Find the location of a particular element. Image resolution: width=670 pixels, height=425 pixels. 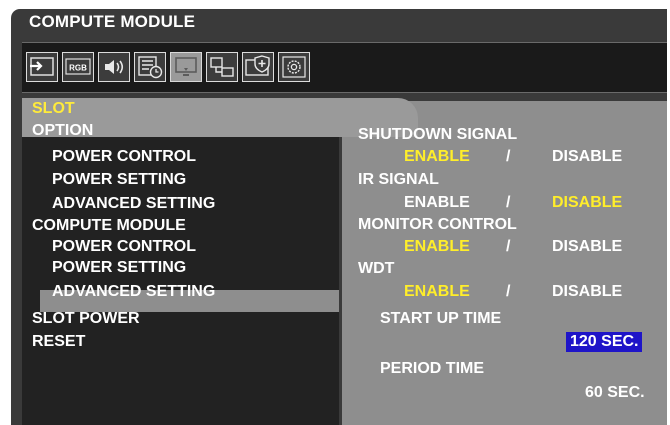

menu-item-cm-advanced-setting: ADVANCED SETTING is located at coordinates (133, 292).